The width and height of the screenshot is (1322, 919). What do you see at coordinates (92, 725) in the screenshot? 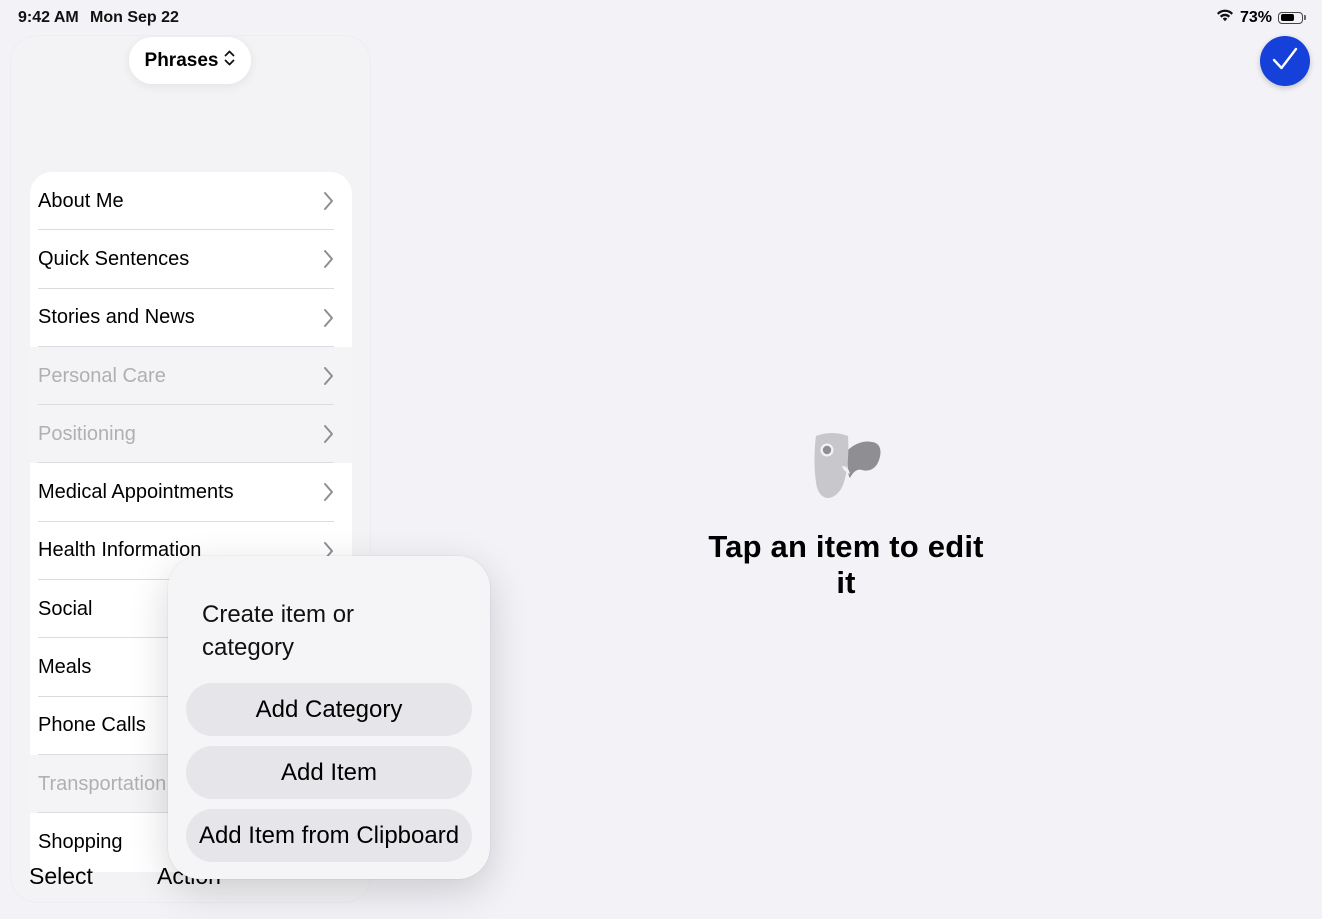
I see `sidebar-item-label: Phone Calls` at bounding box center [92, 725].